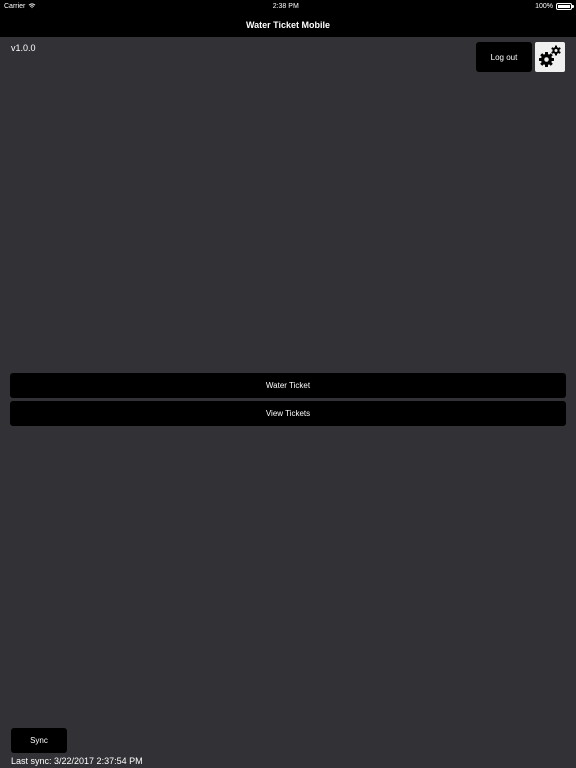 This screenshot has width=576, height=768. Describe the element at coordinates (32, 6) in the screenshot. I see `wifi-icon` at that location.